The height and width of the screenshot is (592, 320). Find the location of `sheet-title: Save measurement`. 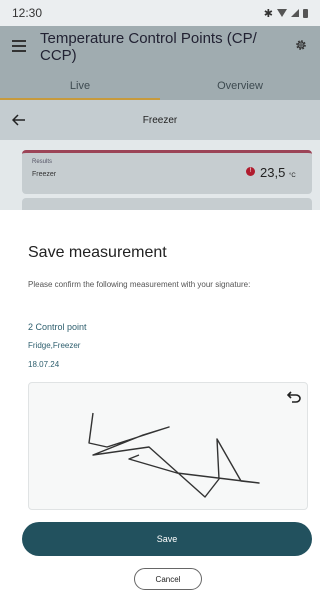

sheet-title: Save measurement is located at coordinates (97, 252).